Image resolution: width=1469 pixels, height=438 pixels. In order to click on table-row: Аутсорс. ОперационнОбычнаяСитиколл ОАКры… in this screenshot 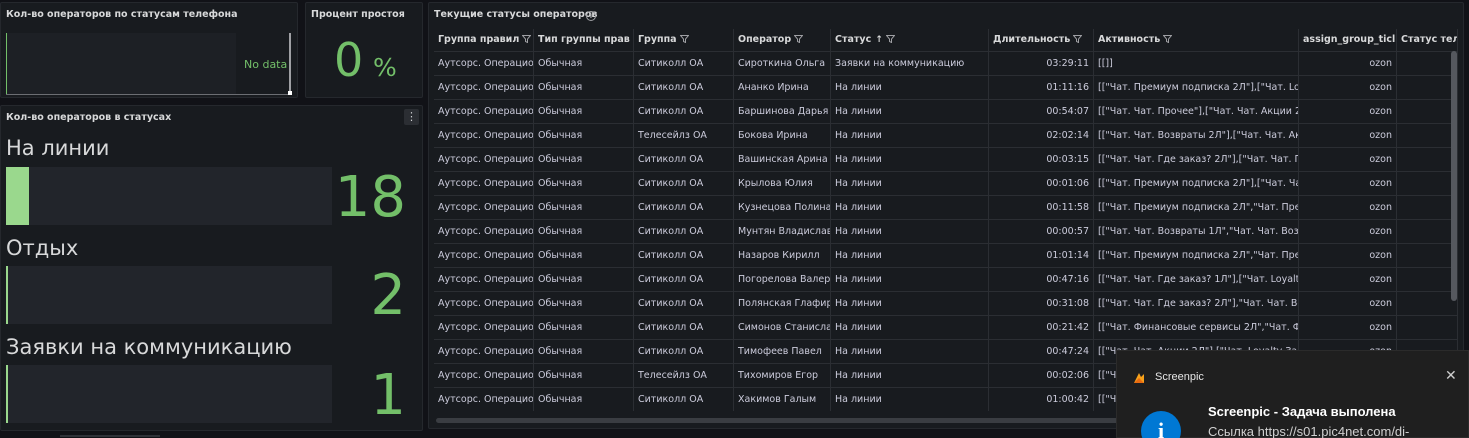, I will do `click(946, 183)`.